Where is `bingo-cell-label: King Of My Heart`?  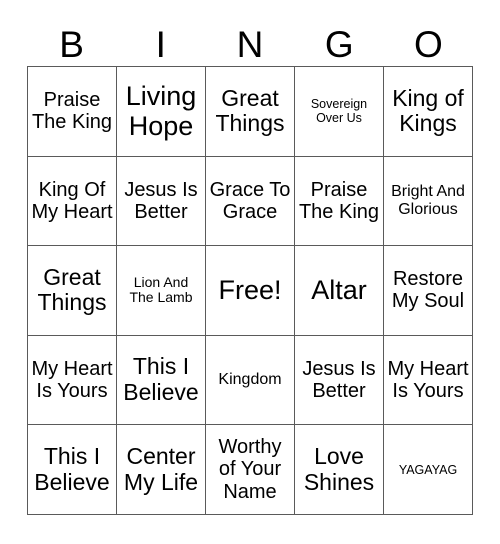
bingo-cell-label: King Of My Heart is located at coordinates (72, 200).